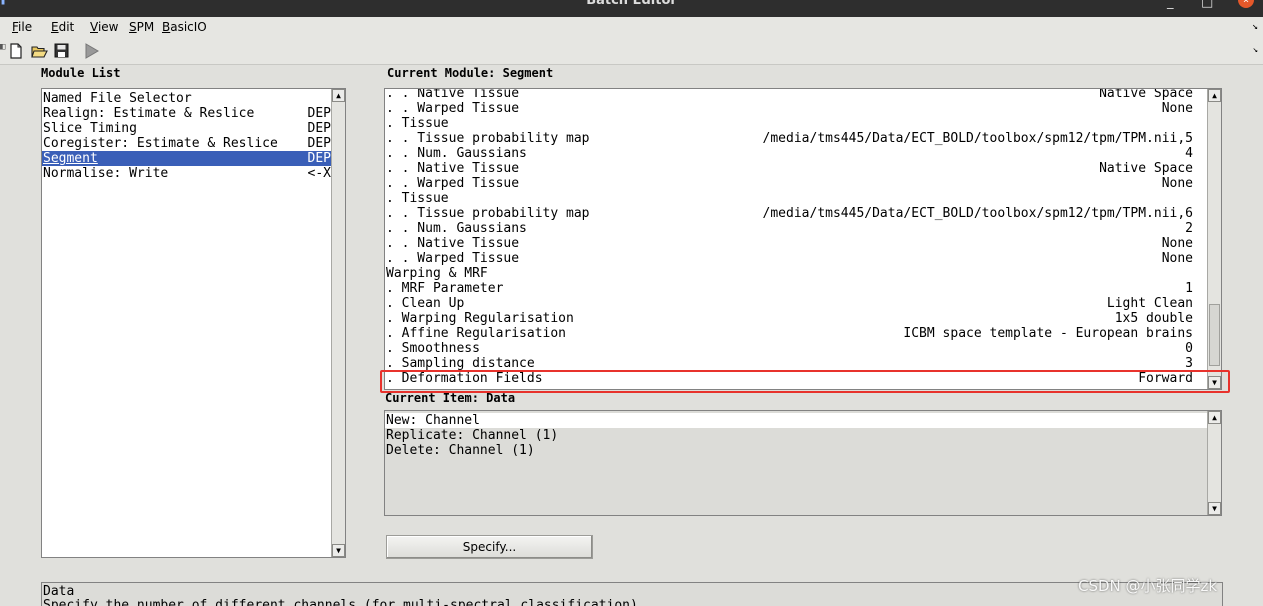 This screenshot has width=1263, height=606. What do you see at coordinates (186, 128) in the screenshot?
I see `module-list-item: Slice Timing DEP` at bounding box center [186, 128].